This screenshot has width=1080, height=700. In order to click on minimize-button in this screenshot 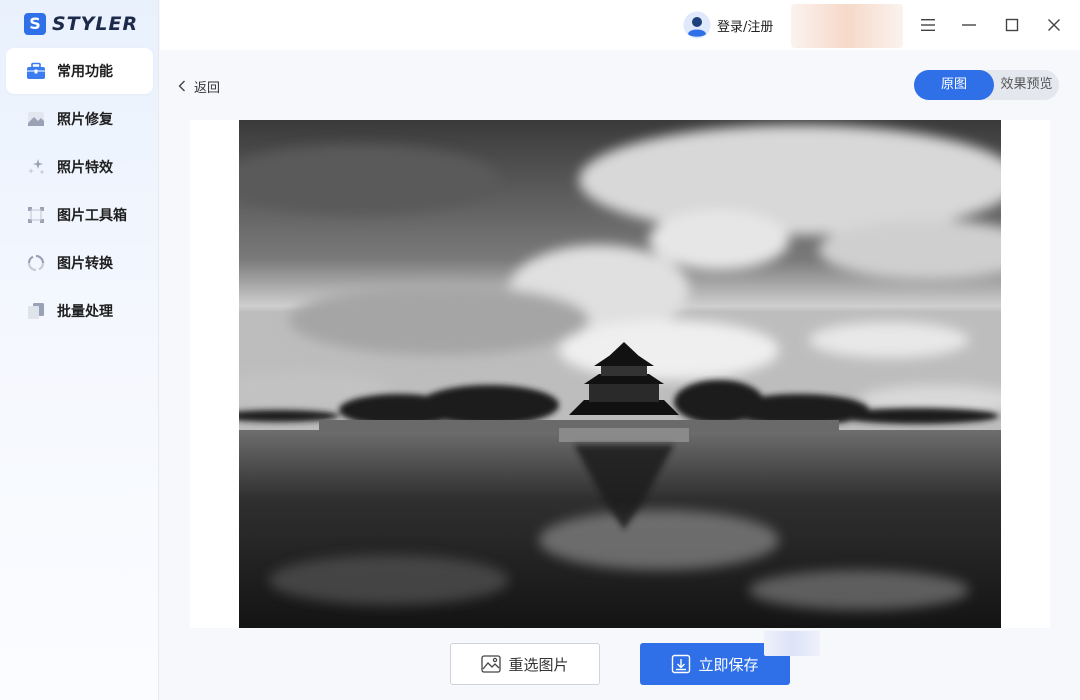, I will do `click(969, 25)`.